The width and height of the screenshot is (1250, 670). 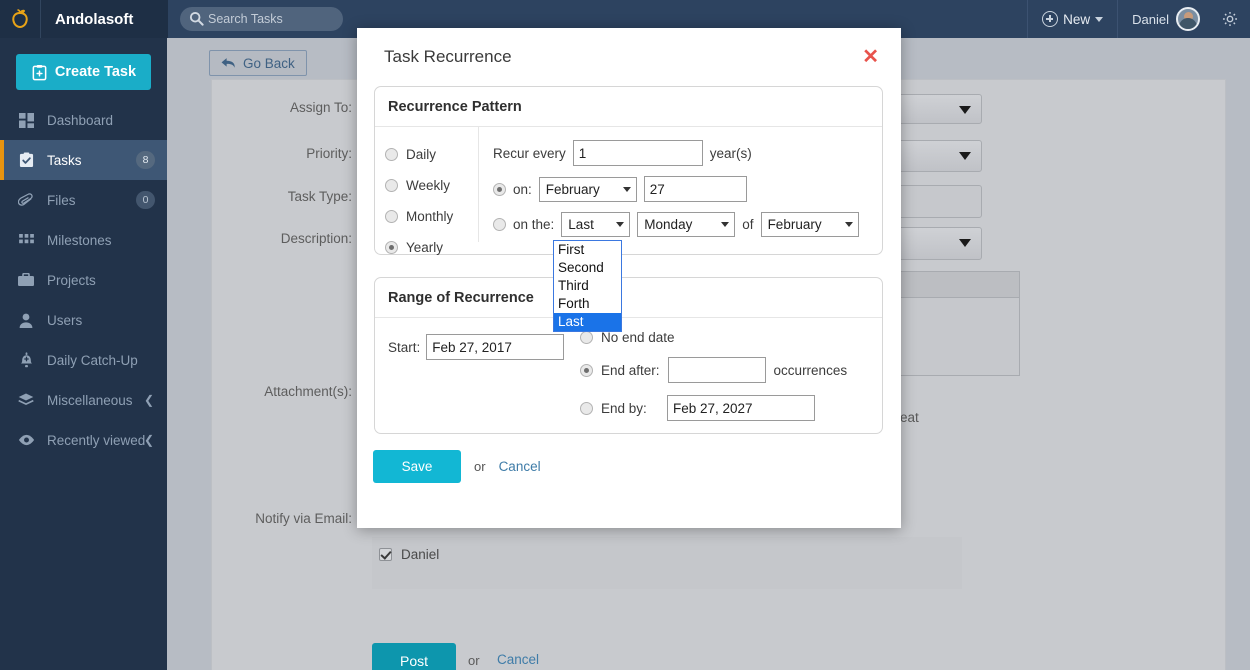 I want to click on sidebar-badge-tasks: 8, so click(x=145, y=160).